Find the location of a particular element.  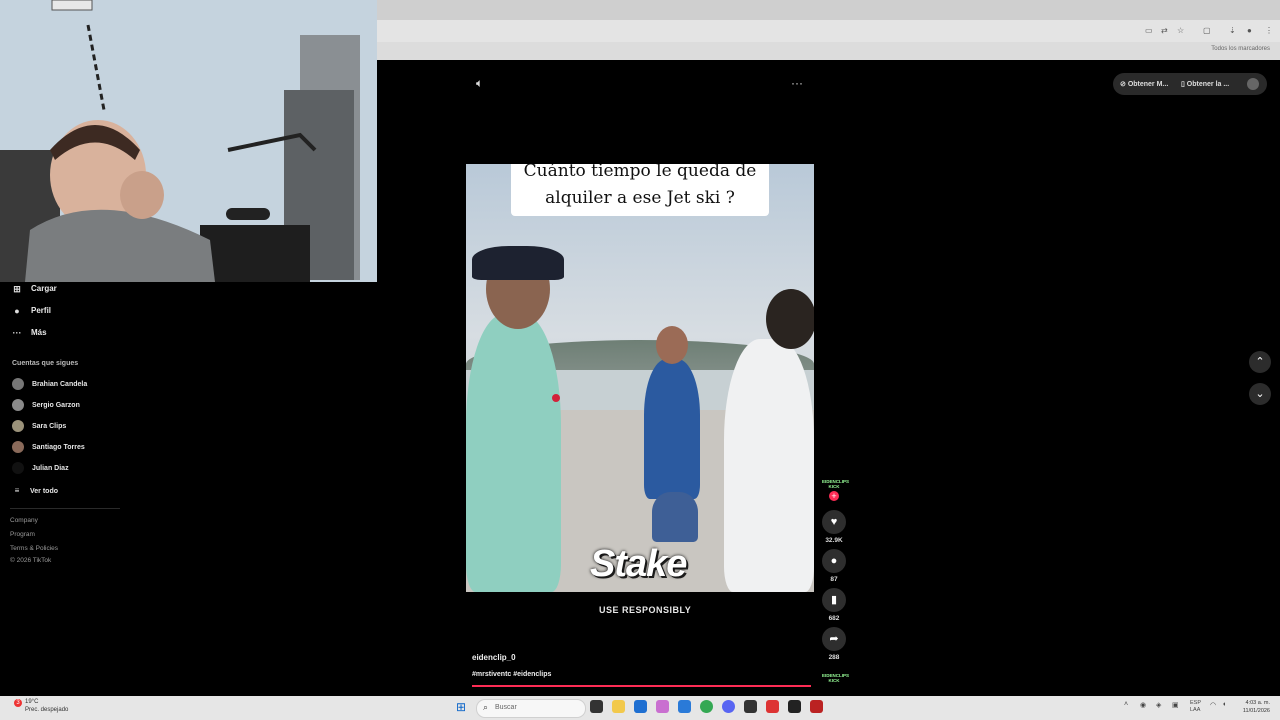

more-options-icon: ··· is located at coordinates (797, 83).